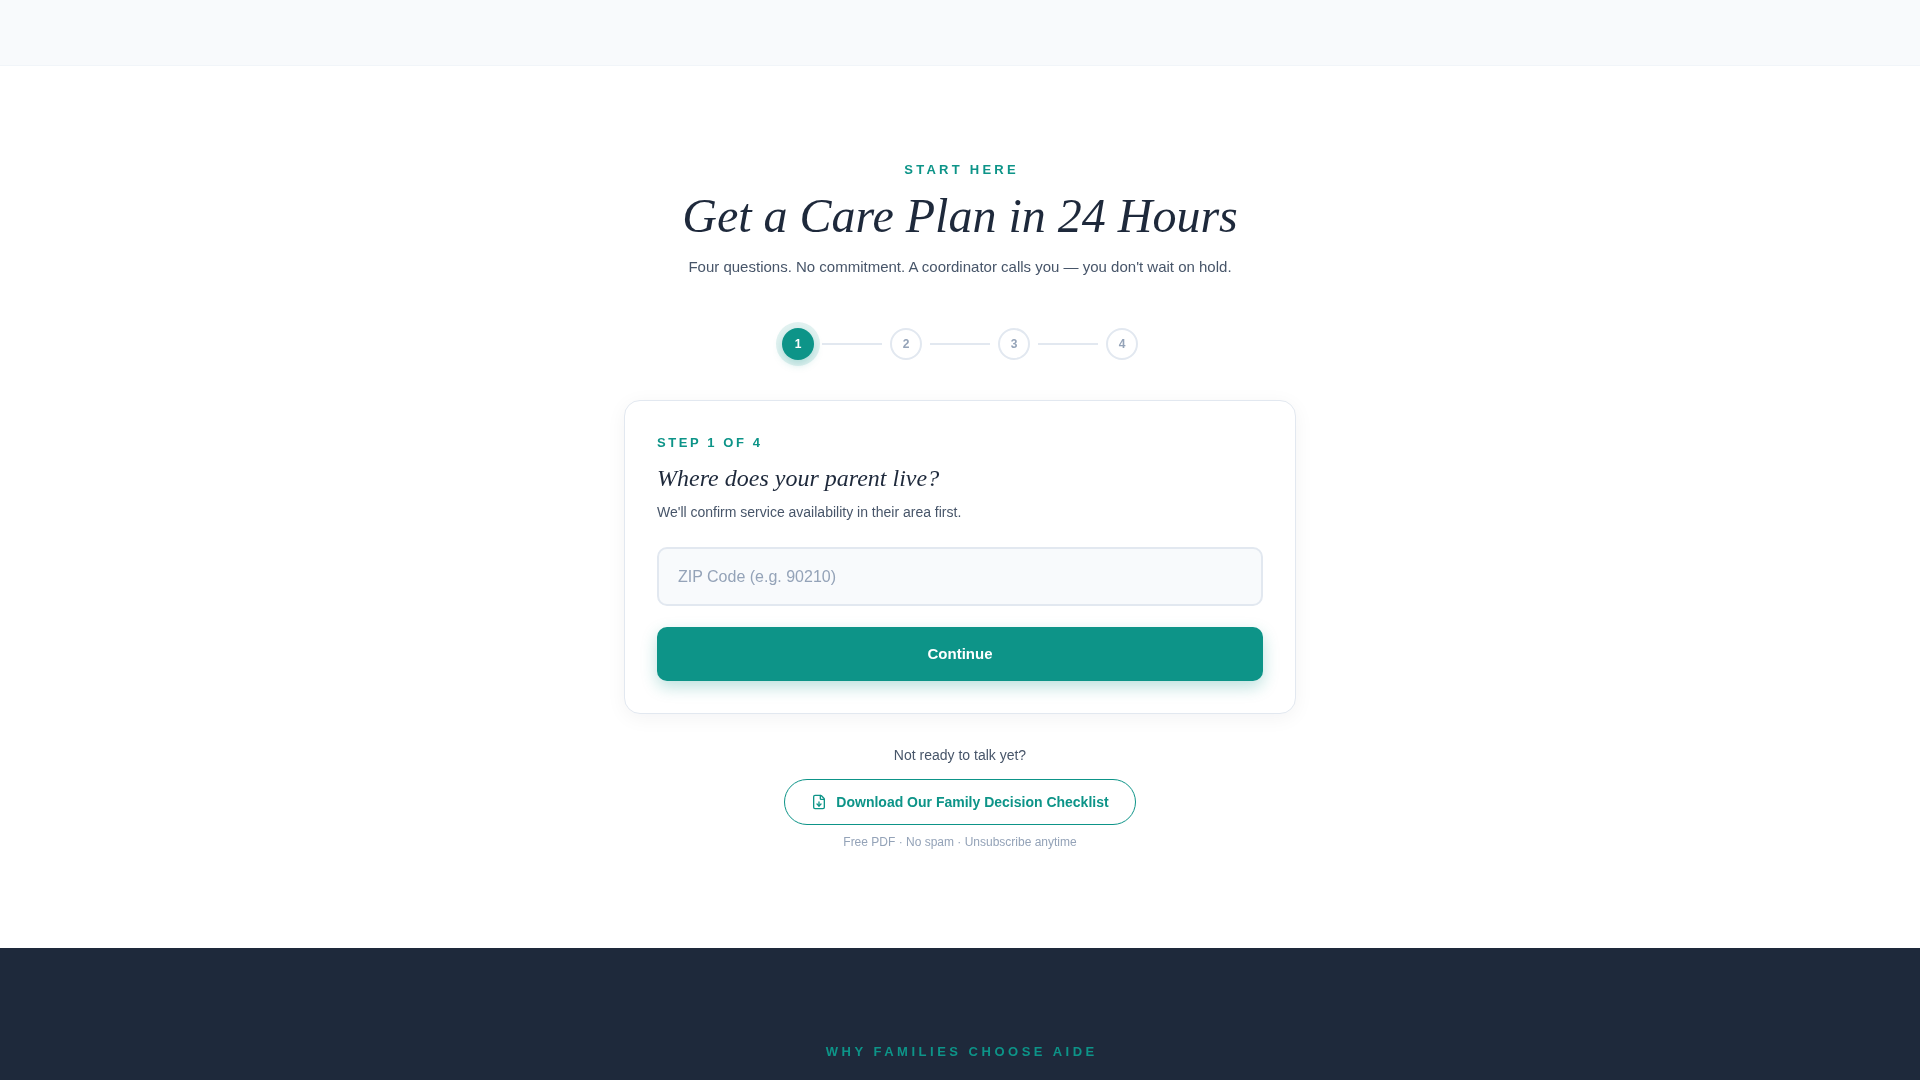  What do you see at coordinates (799, 478) in the screenshot?
I see `question-heading: Where does your parent live?` at bounding box center [799, 478].